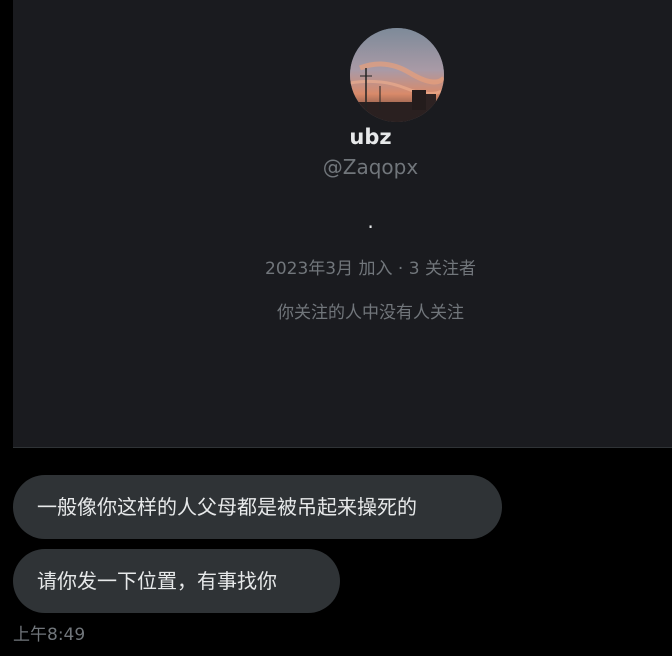 The width and height of the screenshot is (672, 656). I want to click on message-bubble: 请你发一下位置，有事找你, so click(176, 581).